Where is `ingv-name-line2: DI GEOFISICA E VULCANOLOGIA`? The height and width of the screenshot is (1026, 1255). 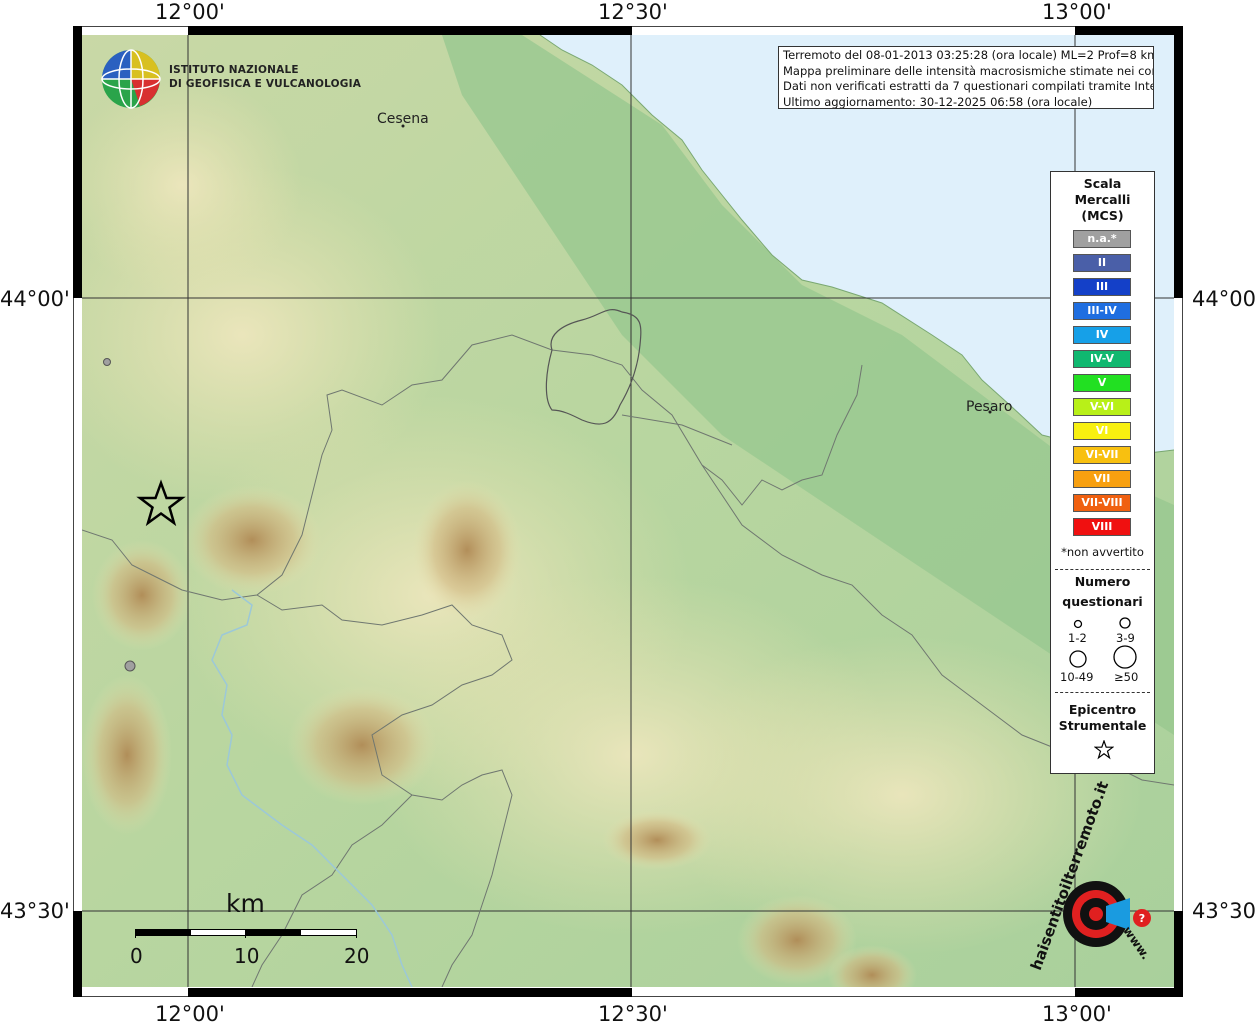 ingv-name-line2: DI GEOFISICA E VULCANOLOGIA is located at coordinates (265, 84).